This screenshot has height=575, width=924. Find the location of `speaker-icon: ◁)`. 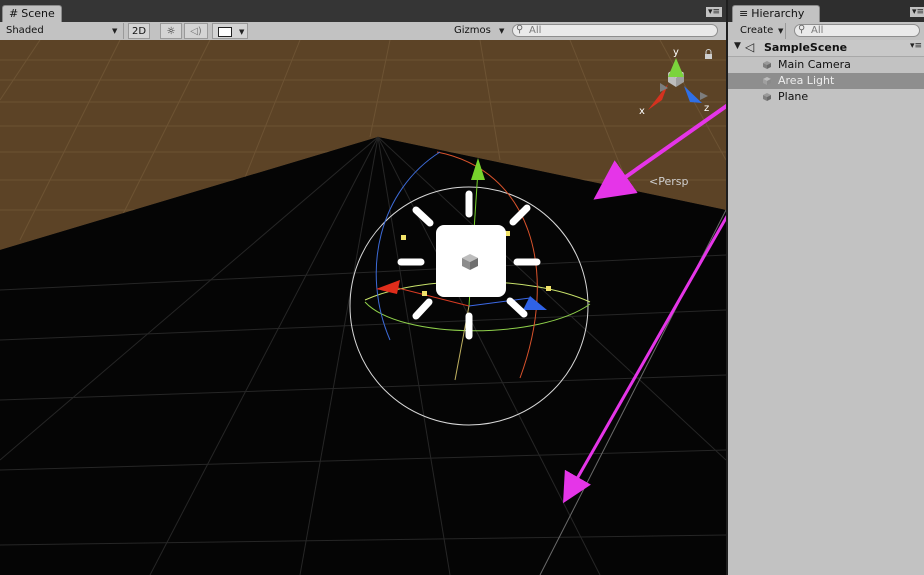

speaker-icon: ◁) is located at coordinates (196, 31).